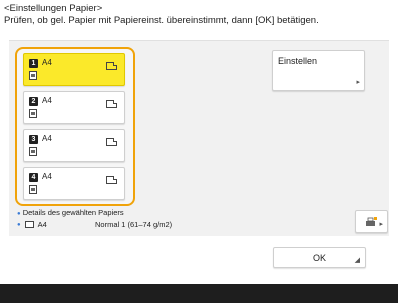 The height and width of the screenshot is (303, 398). I want to click on ok-button: OK ◢, so click(319, 257).